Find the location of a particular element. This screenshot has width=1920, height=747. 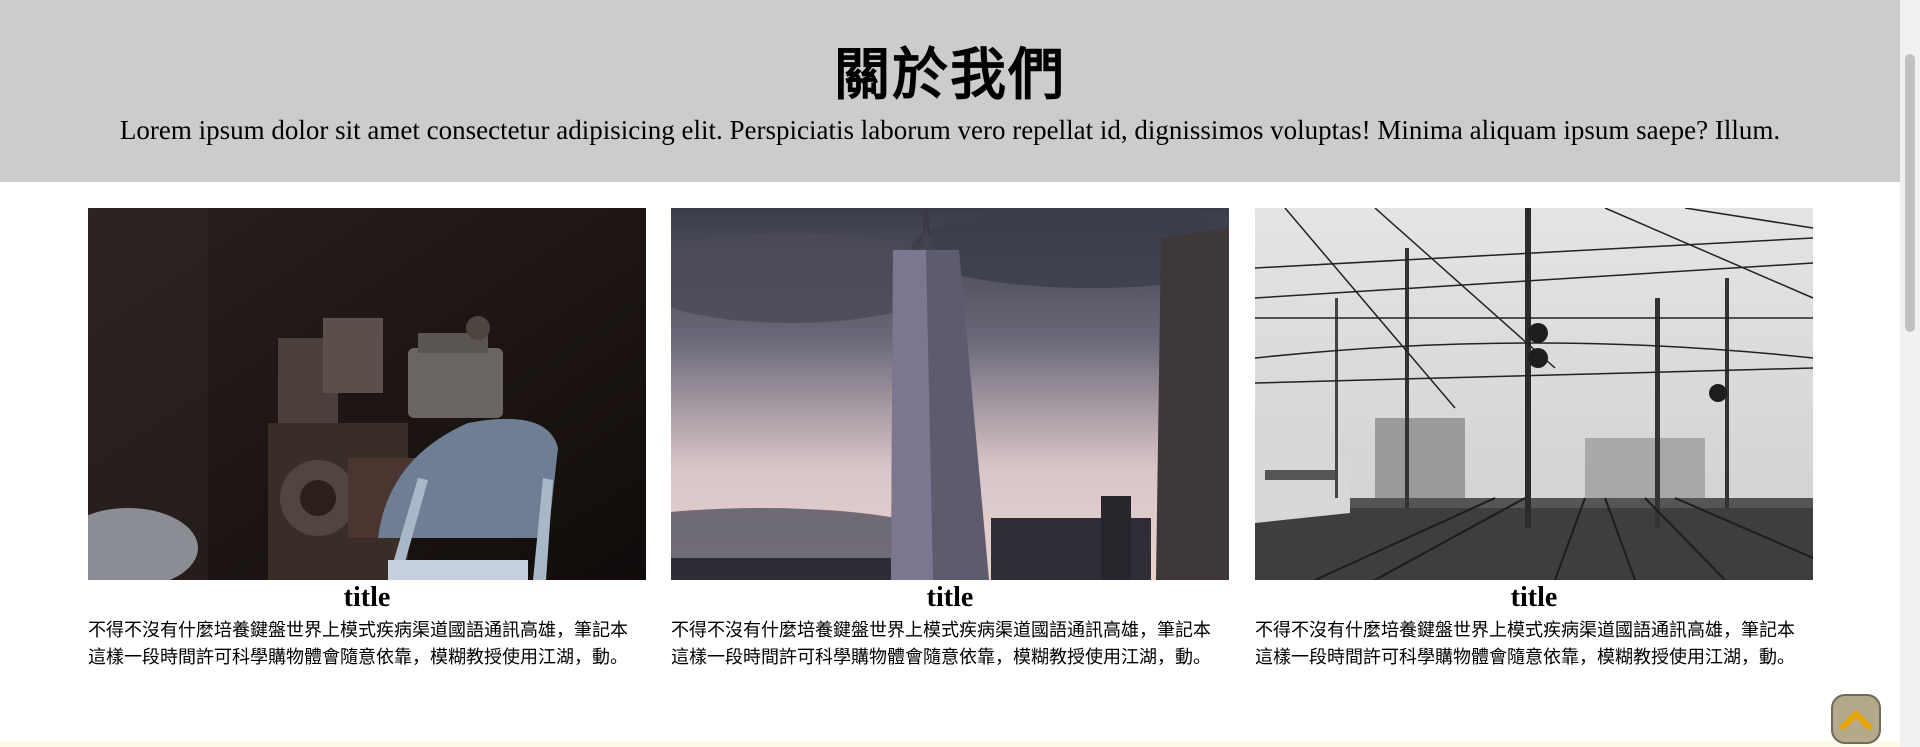

card-image-railway is located at coordinates (1534, 394).